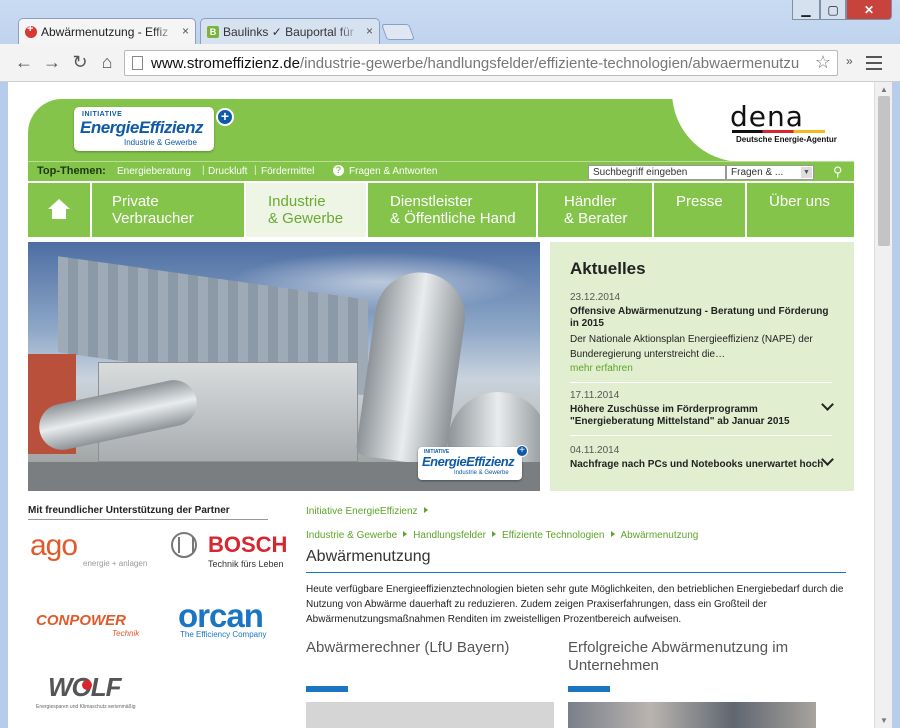  Describe the element at coordinates (154, 171) in the screenshot. I see `link-energieberatung: Energieberatung` at that location.